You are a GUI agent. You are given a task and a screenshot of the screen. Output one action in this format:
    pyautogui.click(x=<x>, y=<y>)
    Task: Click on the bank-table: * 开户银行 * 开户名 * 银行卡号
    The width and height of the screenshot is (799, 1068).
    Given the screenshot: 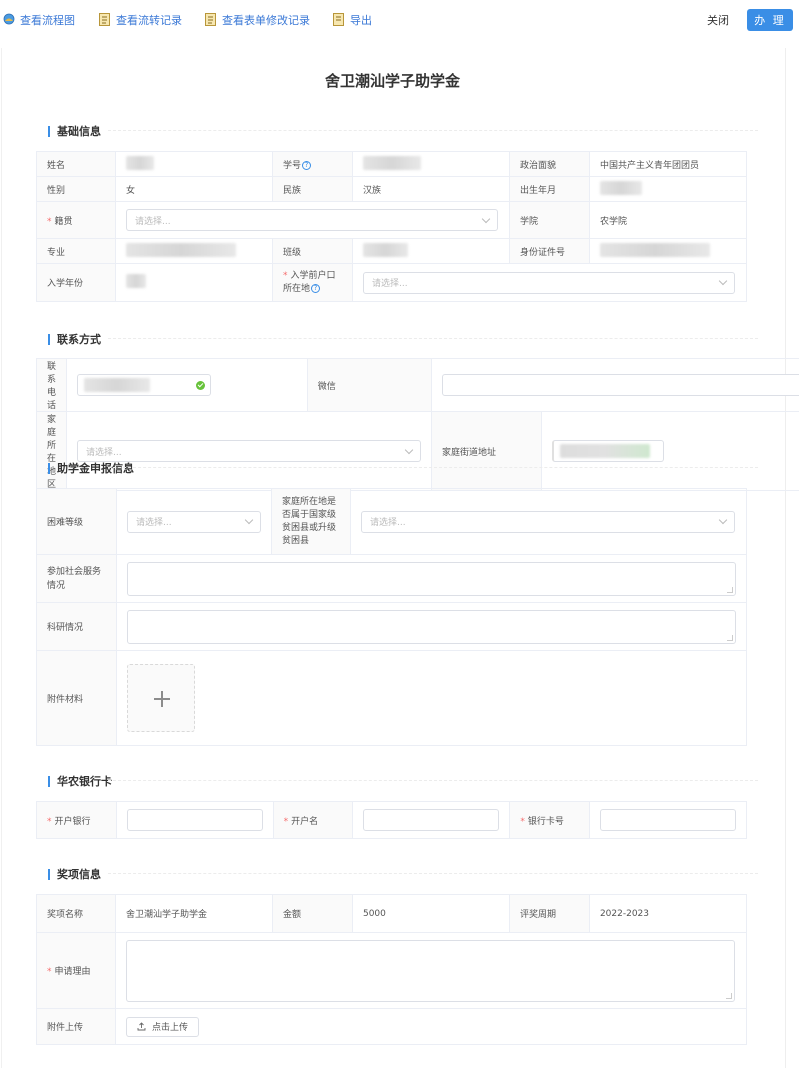 What is the action you would take?
    pyautogui.click(x=392, y=820)
    